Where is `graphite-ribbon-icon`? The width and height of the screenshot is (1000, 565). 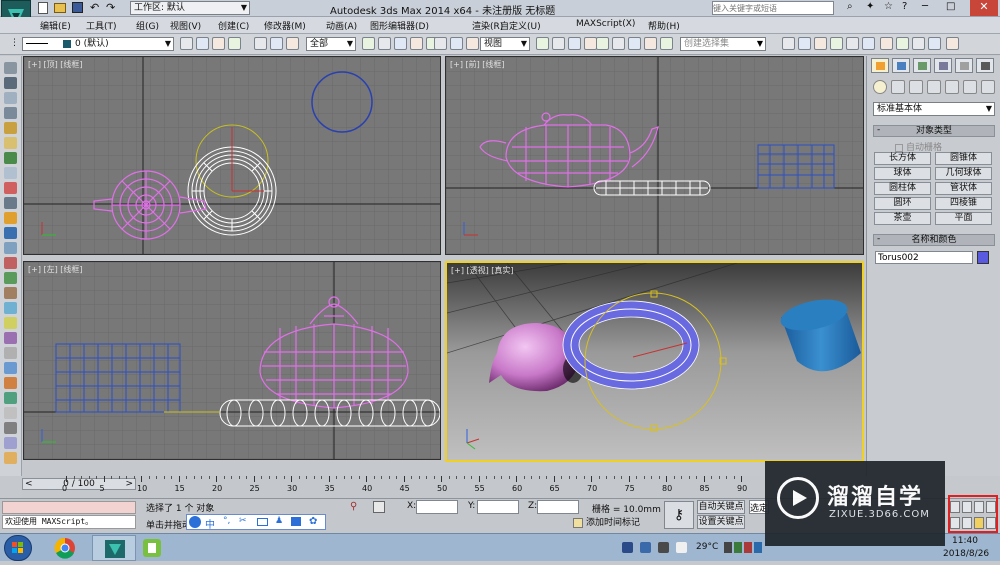 graphite-ribbon-icon is located at coordinates (650, 43).